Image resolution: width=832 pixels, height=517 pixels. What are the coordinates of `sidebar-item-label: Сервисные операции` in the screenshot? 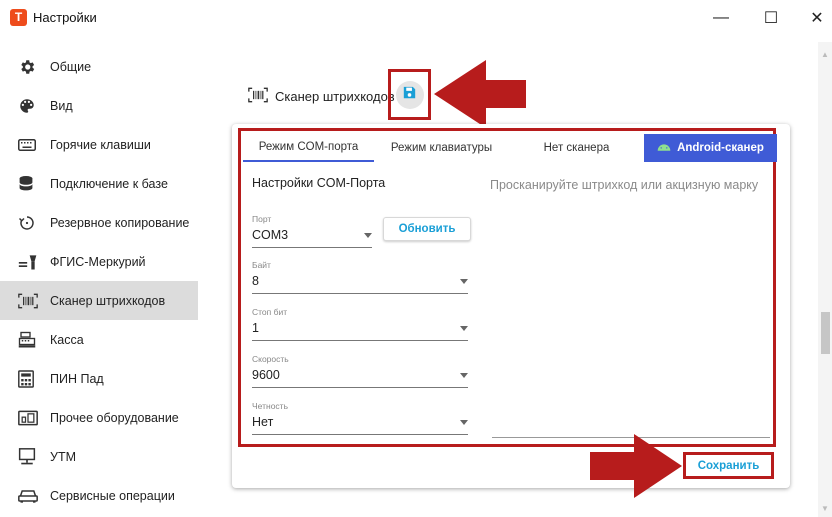 It's located at (112, 495).